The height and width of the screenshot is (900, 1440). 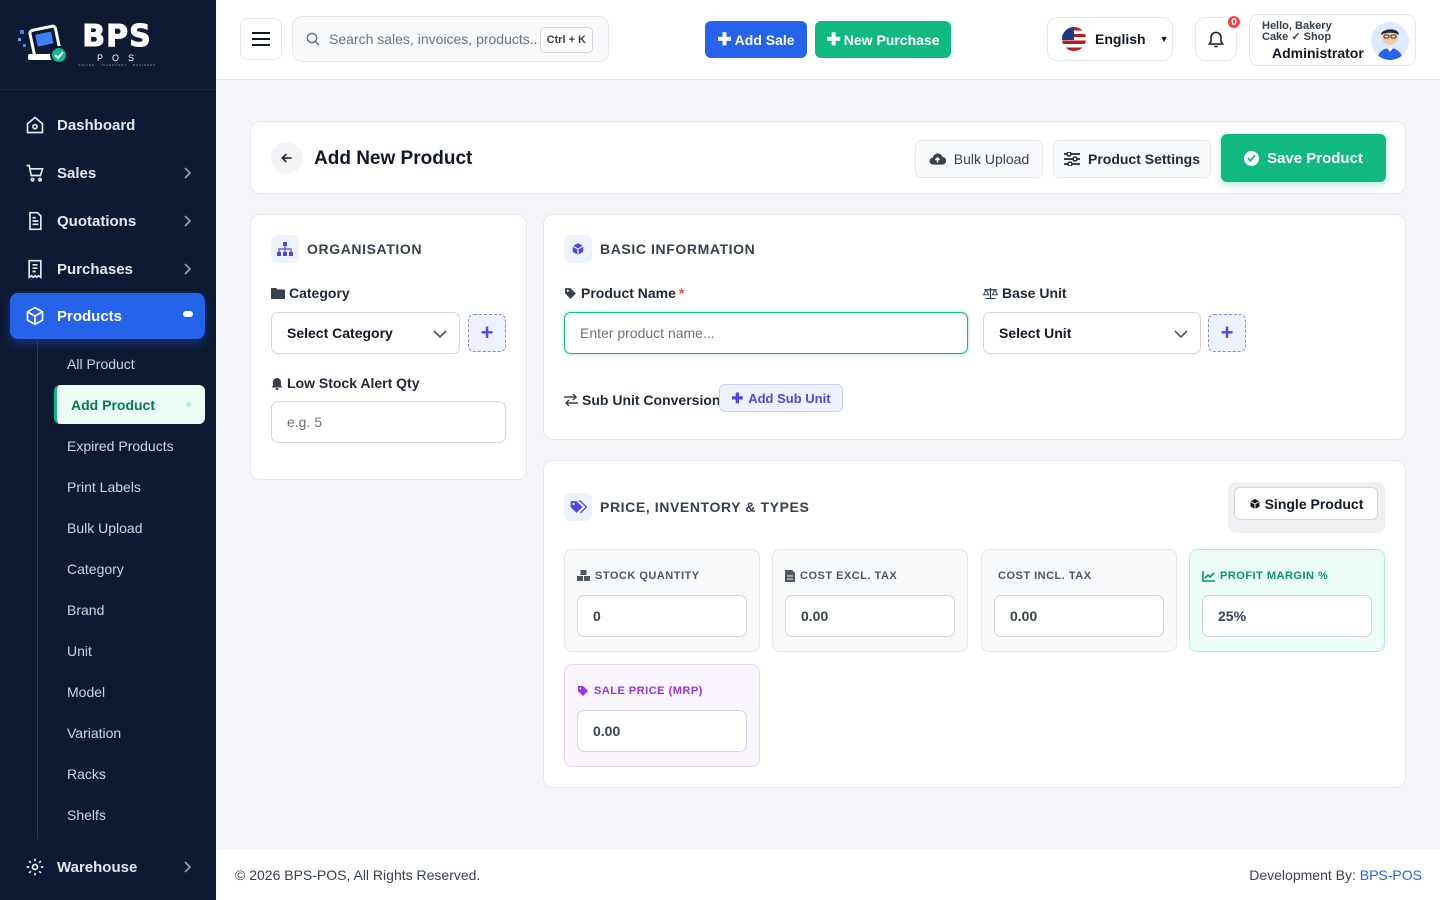 I want to click on low-stock-label: Low Stock Alert Qty, so click(x=345, y=383).